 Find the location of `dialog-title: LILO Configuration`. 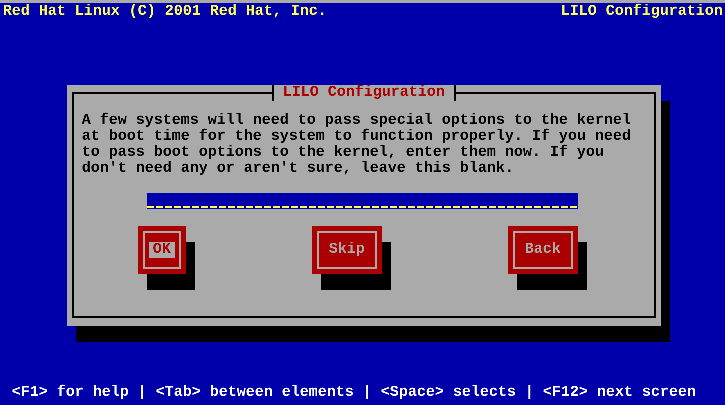

dialog-title: LILO Configuration is located at coordinates (364, 93).